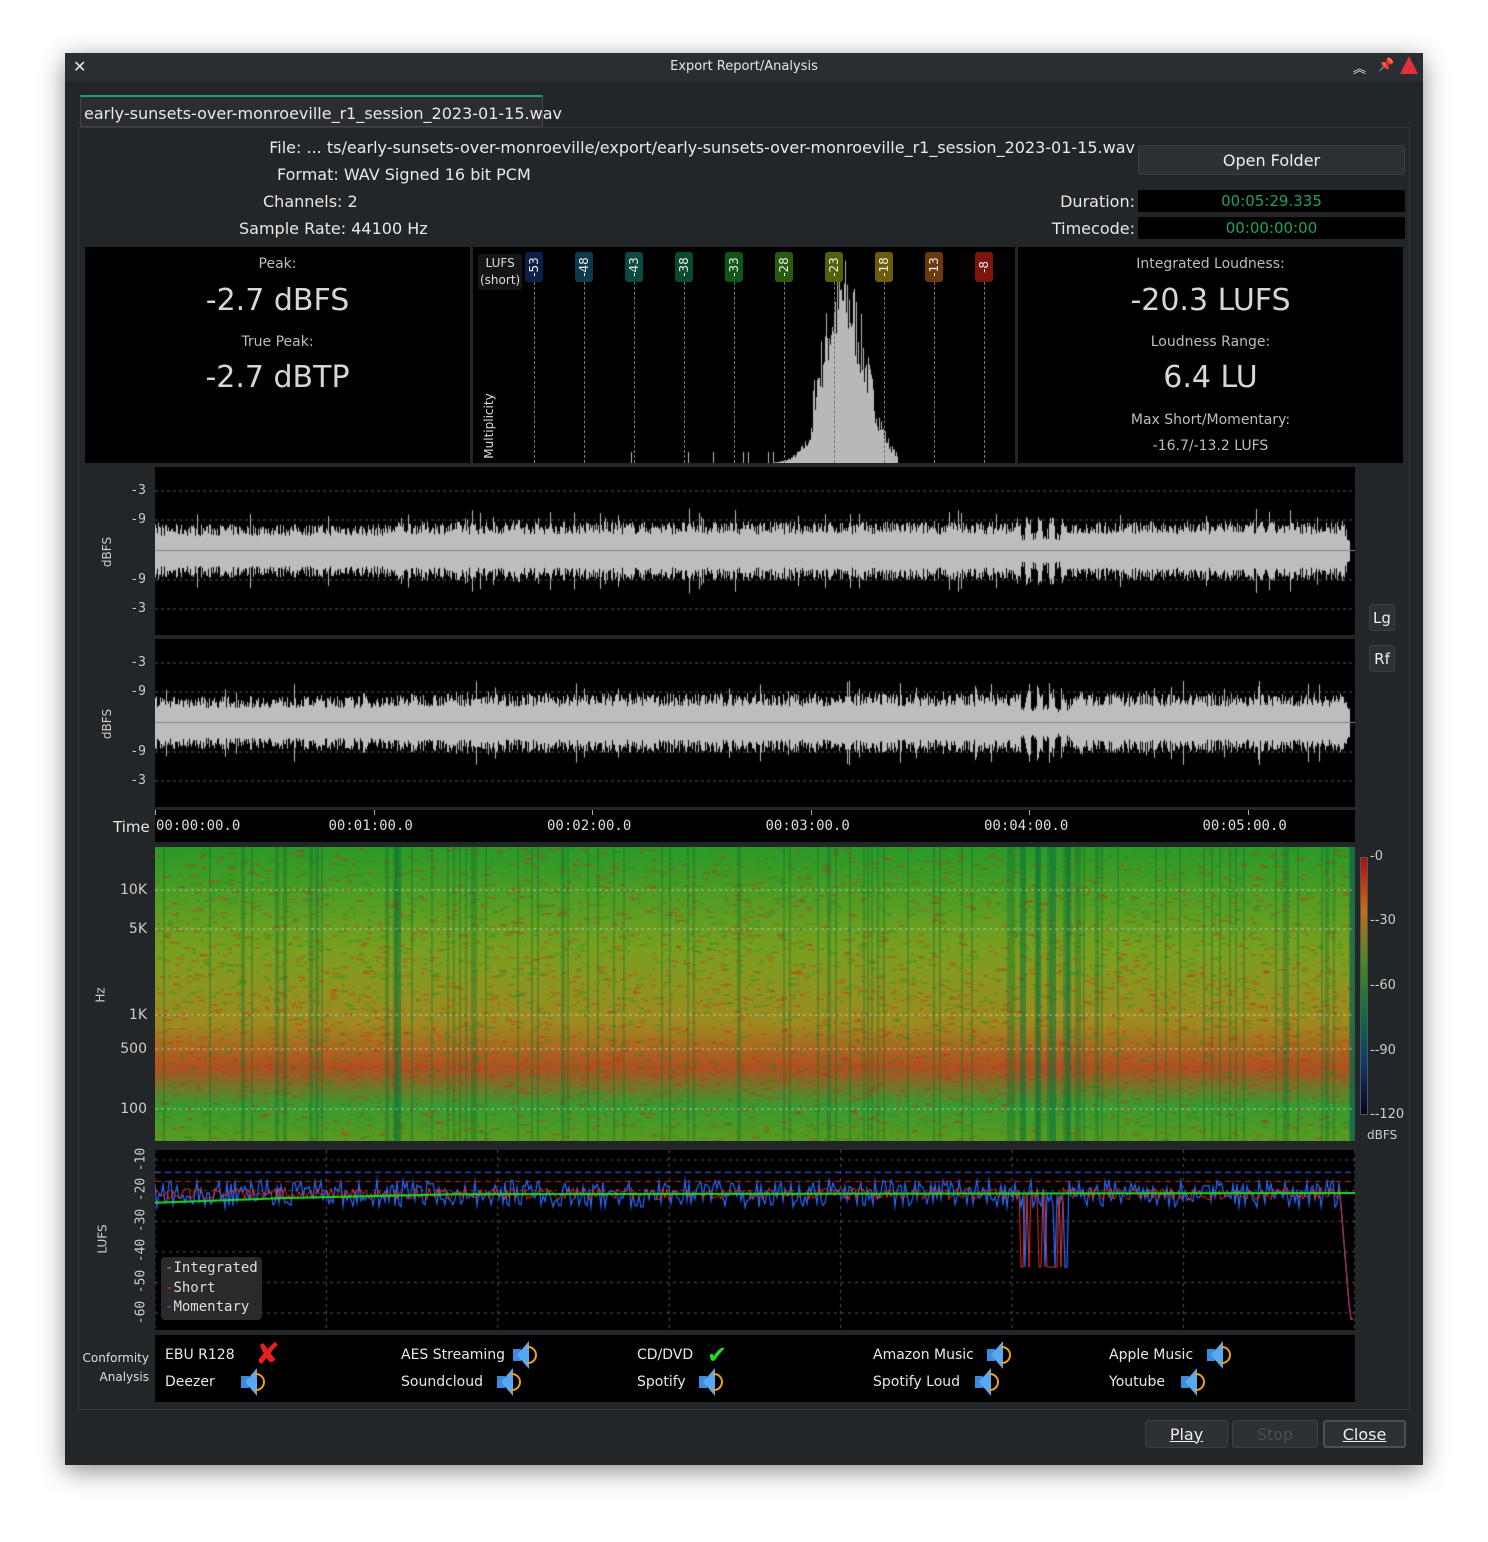 The image size is (1488, 1542). What do you see at coordinates (1210, 446) in the screenshot?
I see `max-value: -16.7/-13.2 LUFS` at bounding box center [1210, 446].